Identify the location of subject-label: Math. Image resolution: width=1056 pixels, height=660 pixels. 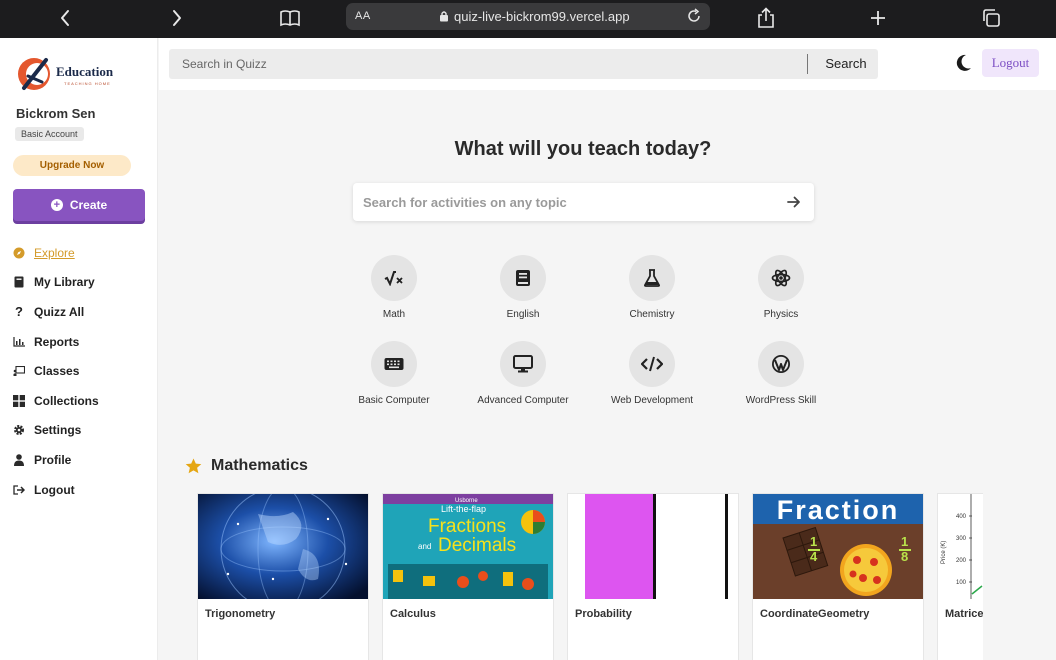
(394, 314).